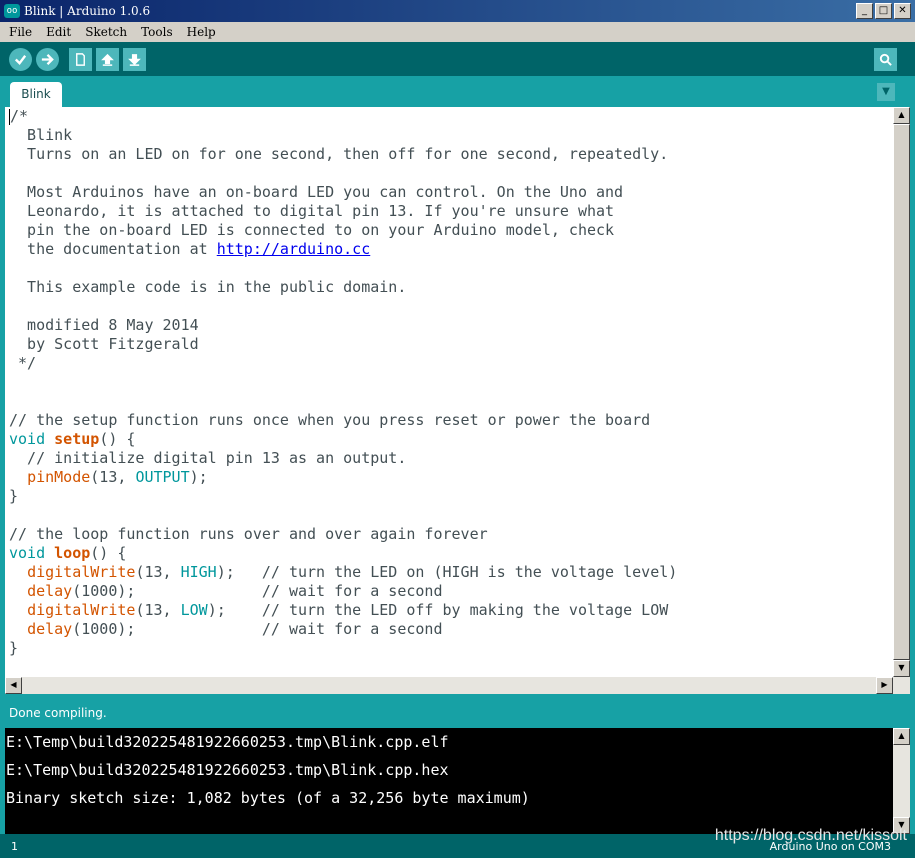 Image resolution: width=915 pixels, height=858 pixels. What do you see at coordinates (20, 59) in the screenshot?
I see `verify-button` at bounding box center [20, 59].